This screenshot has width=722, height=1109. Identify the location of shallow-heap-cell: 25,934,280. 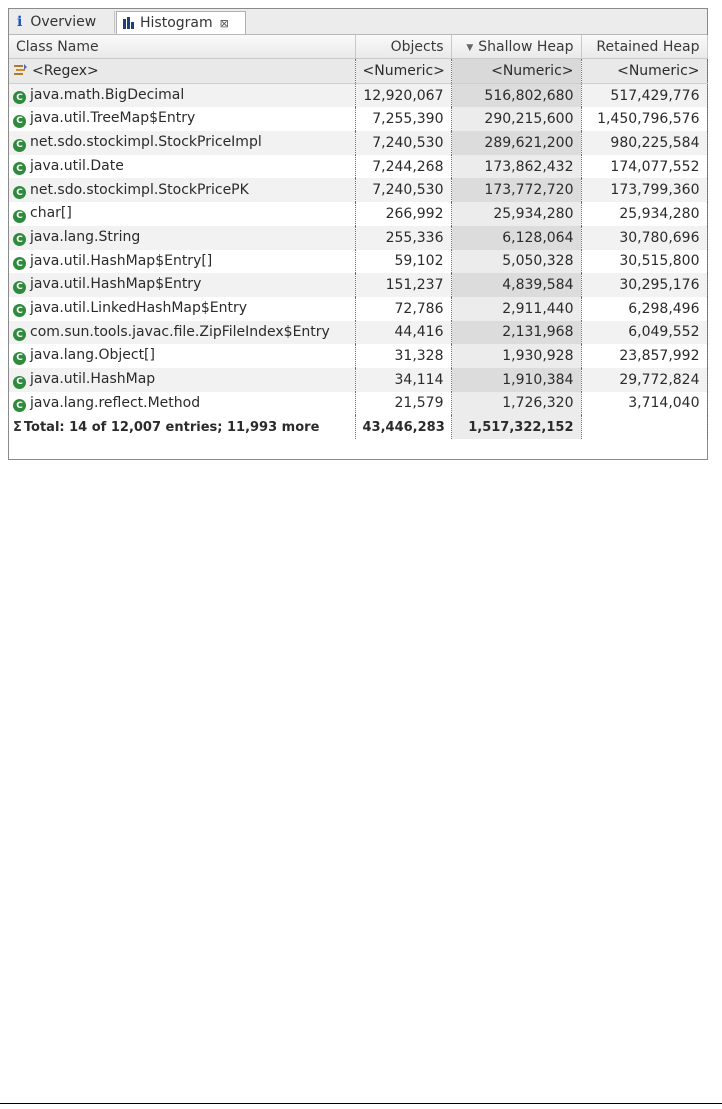
(516, 214).